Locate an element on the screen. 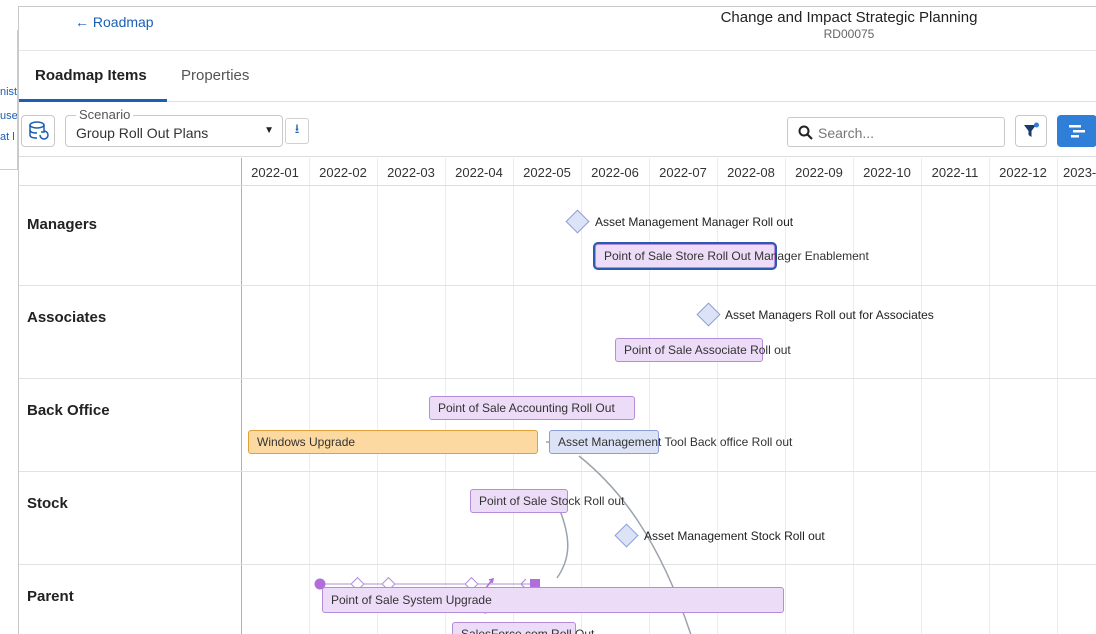 This screenshot has width=1096, height=634. roadmap-record-id: RD00075 is located at coordinates (849, 34).